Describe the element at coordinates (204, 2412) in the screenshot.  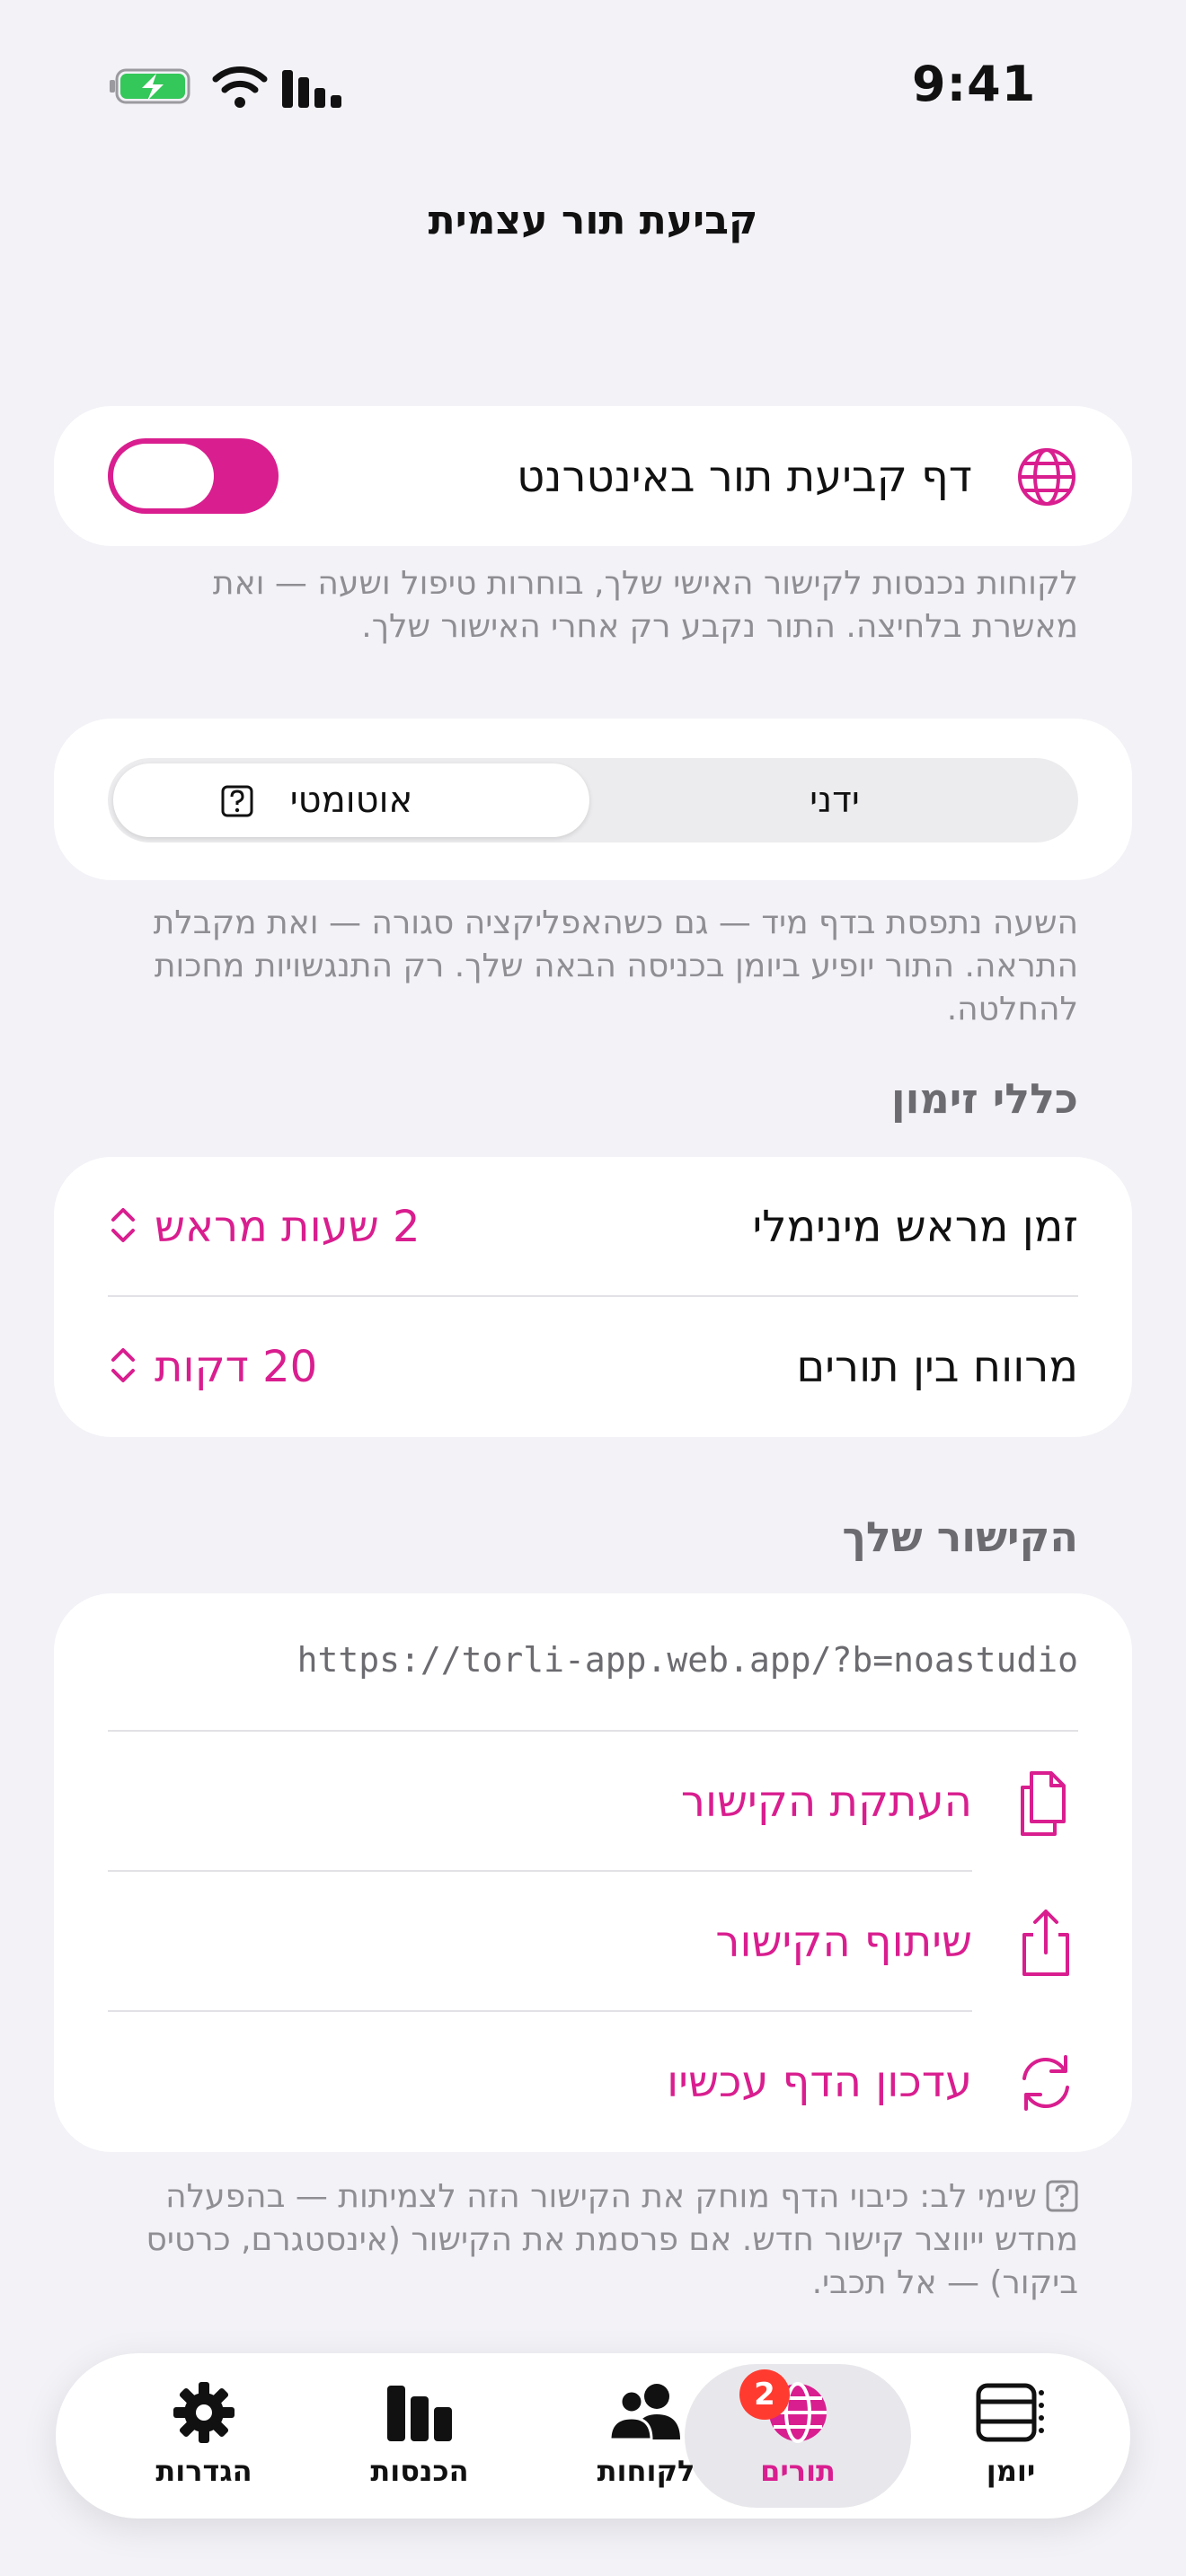
I see `gear-icon` at that location.